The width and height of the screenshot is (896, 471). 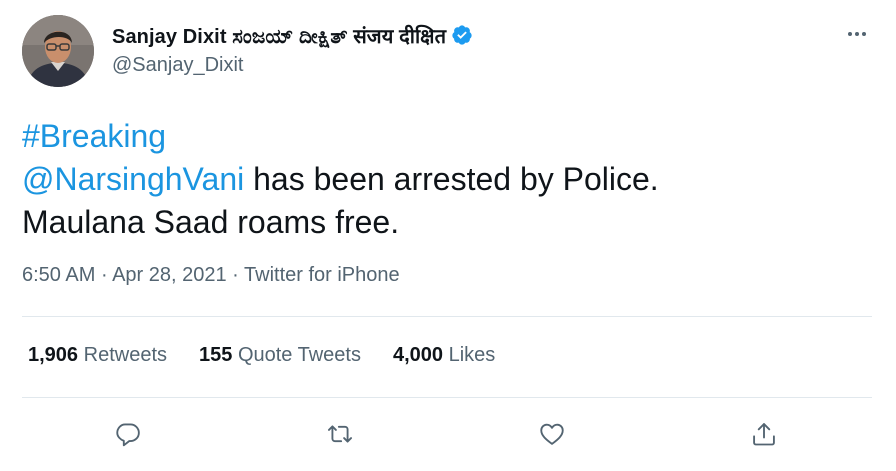 I want to click on retweet-icon, so click(x=340, y=434).